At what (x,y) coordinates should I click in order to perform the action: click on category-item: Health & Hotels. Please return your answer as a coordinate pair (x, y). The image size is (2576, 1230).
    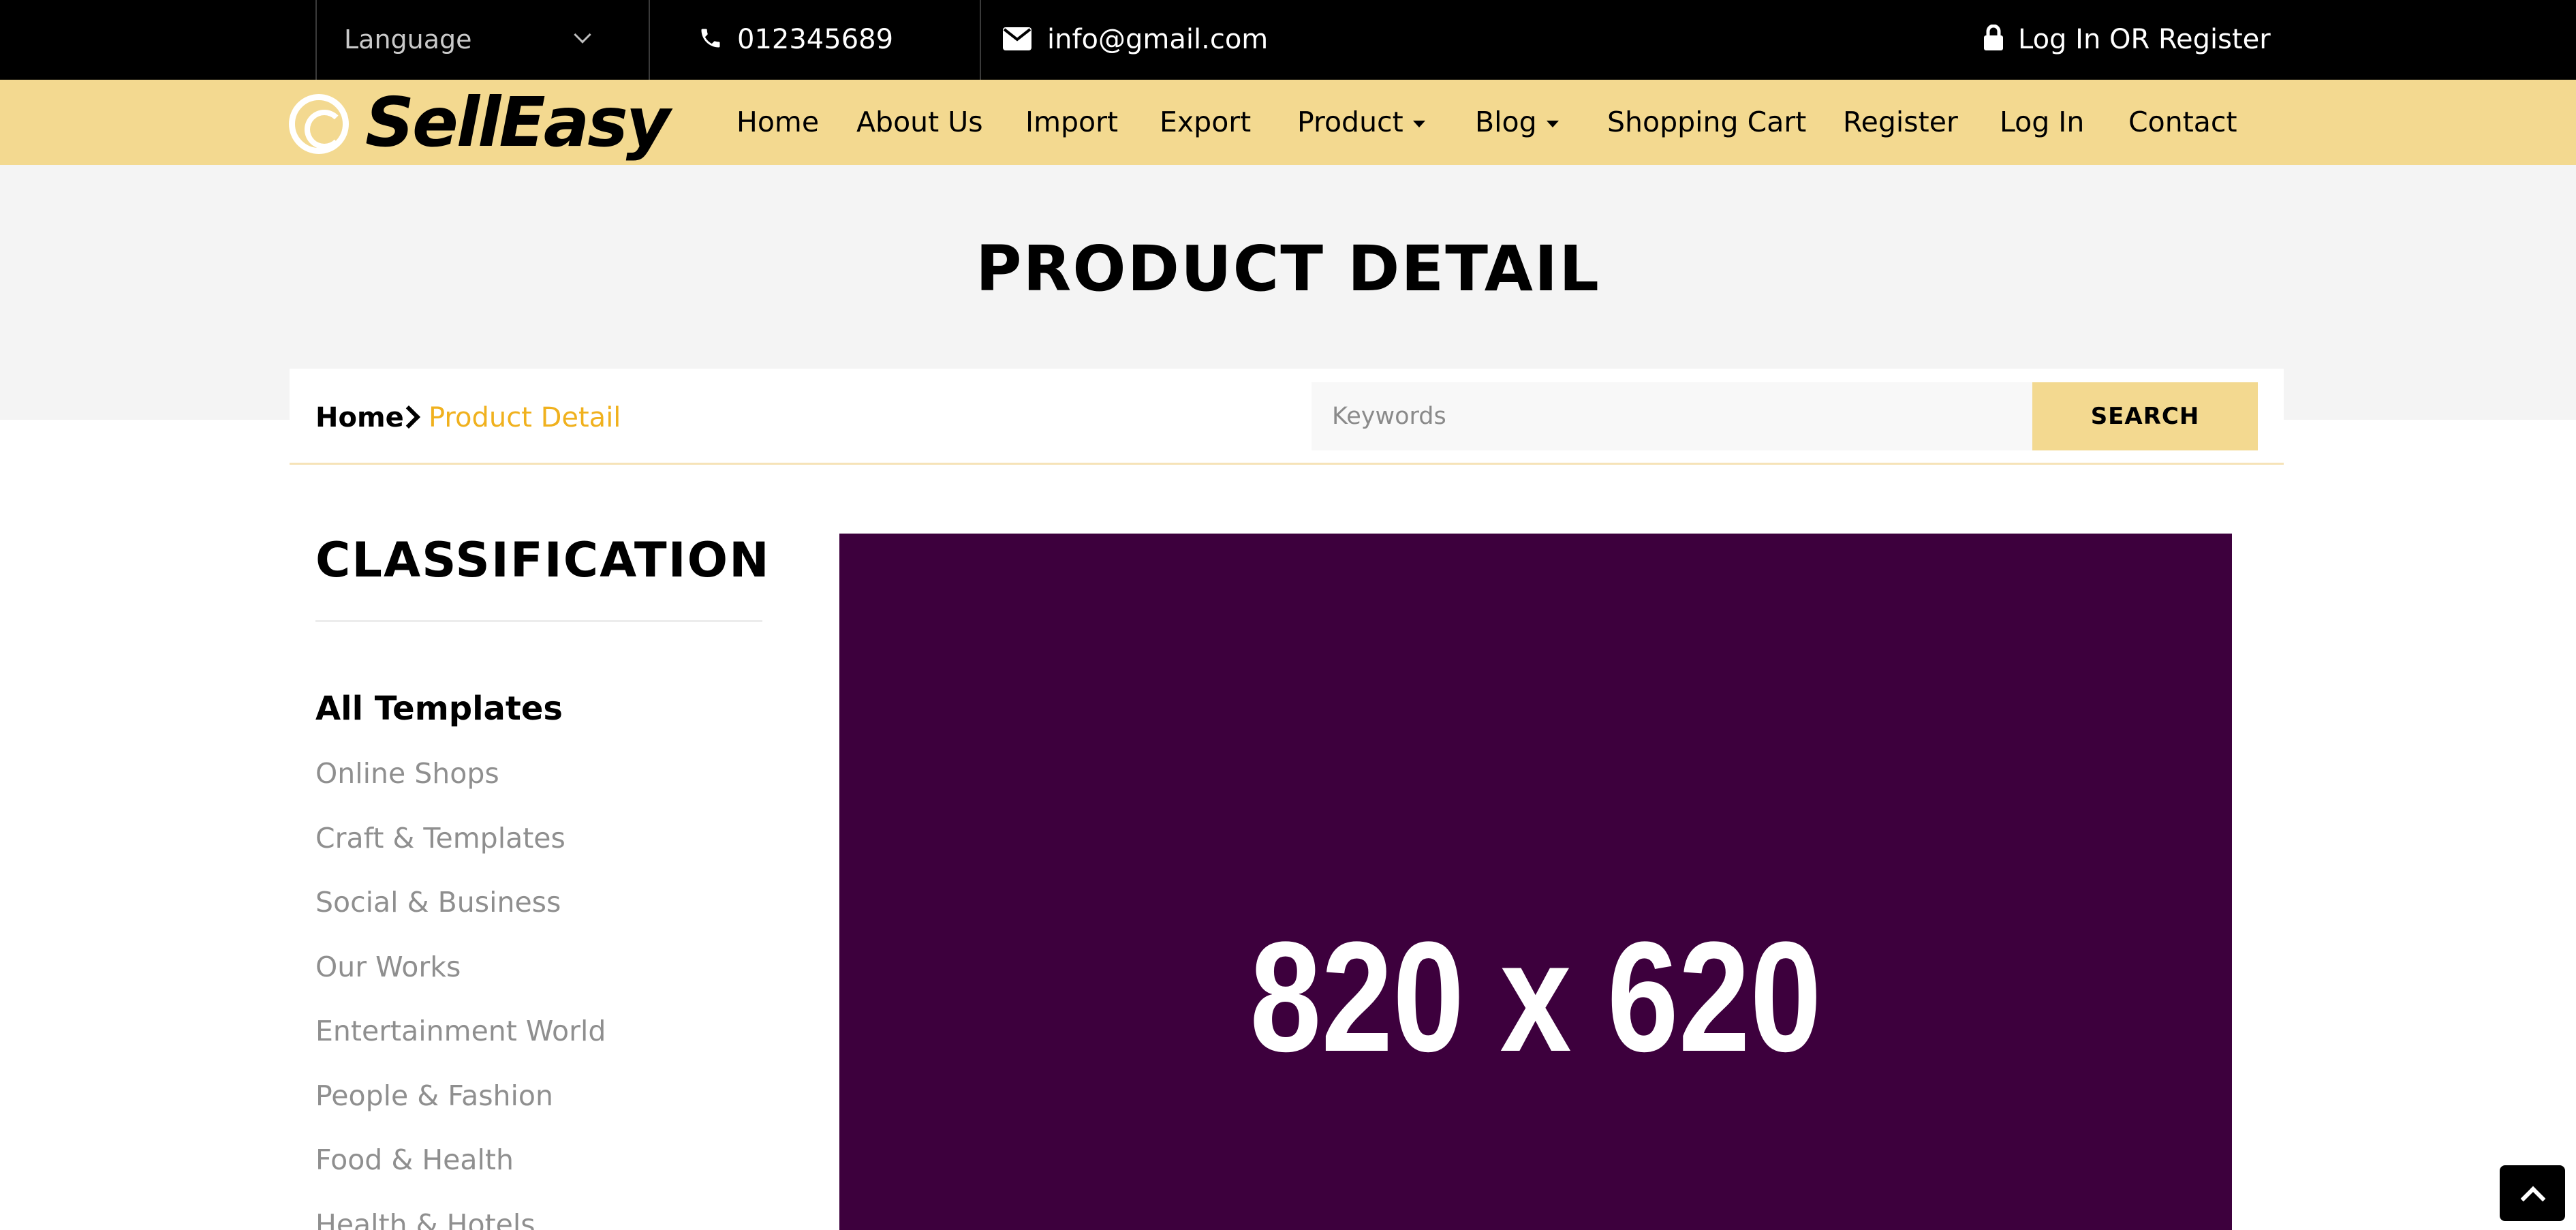
    Looking at the image, I should click on (460, 1215).